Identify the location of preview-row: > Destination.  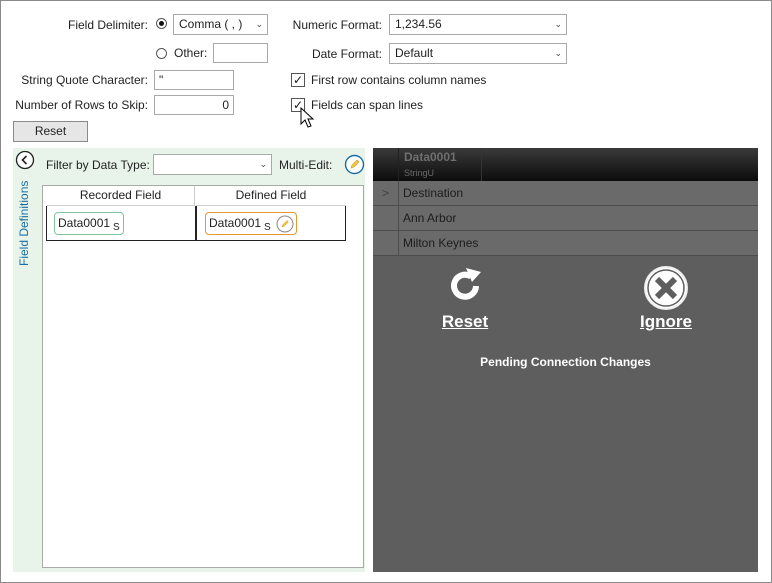
(565, 193).